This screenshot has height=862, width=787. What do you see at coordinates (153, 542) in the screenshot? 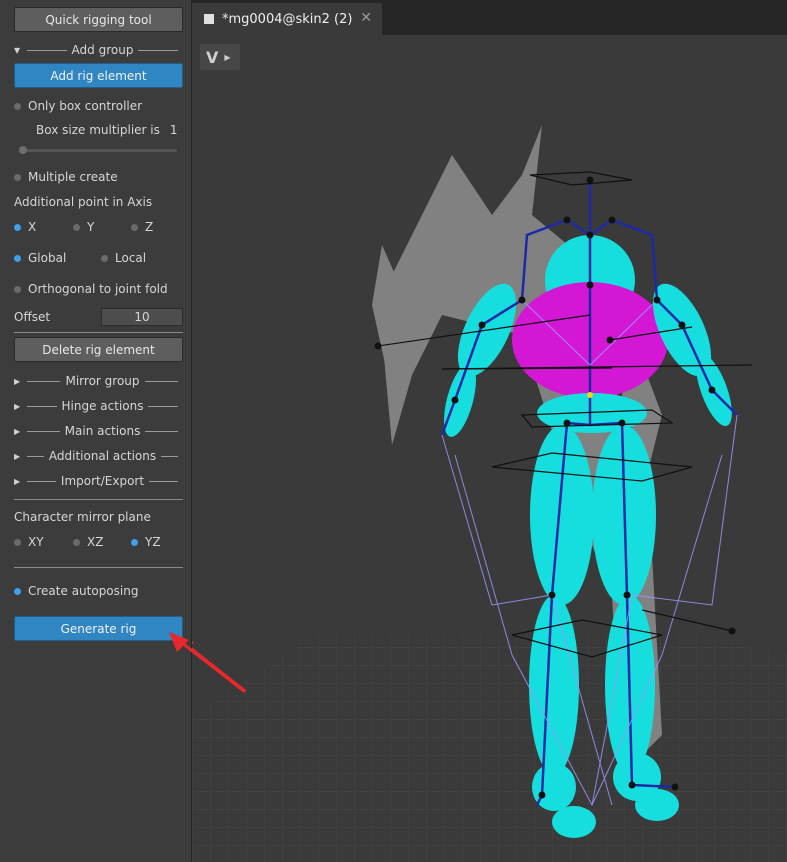
I see `option-label: YZ` at bounding box center [153, 542].